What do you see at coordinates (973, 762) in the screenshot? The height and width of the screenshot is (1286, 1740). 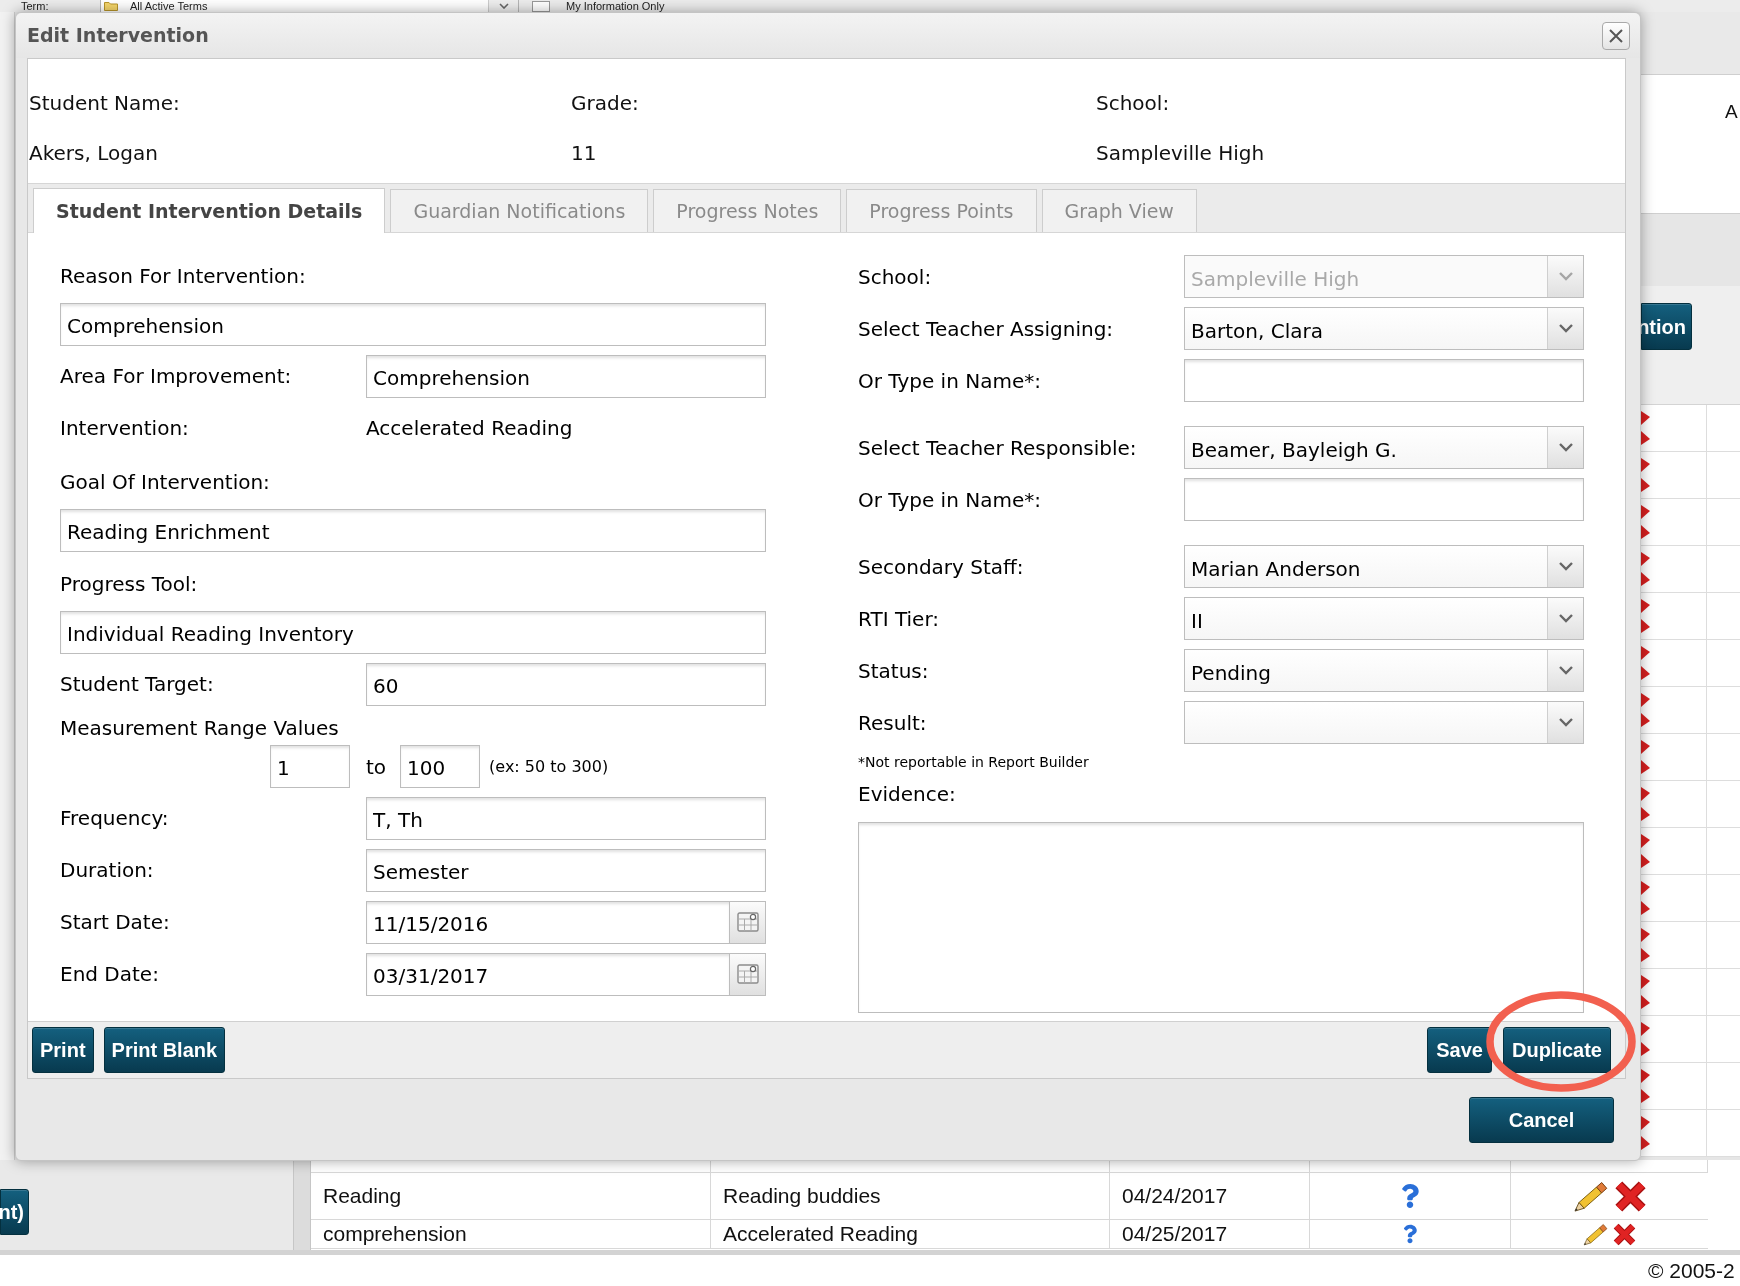 I see `note-text: *Not reportable in Report Builder` at bounding box center [973, 762].